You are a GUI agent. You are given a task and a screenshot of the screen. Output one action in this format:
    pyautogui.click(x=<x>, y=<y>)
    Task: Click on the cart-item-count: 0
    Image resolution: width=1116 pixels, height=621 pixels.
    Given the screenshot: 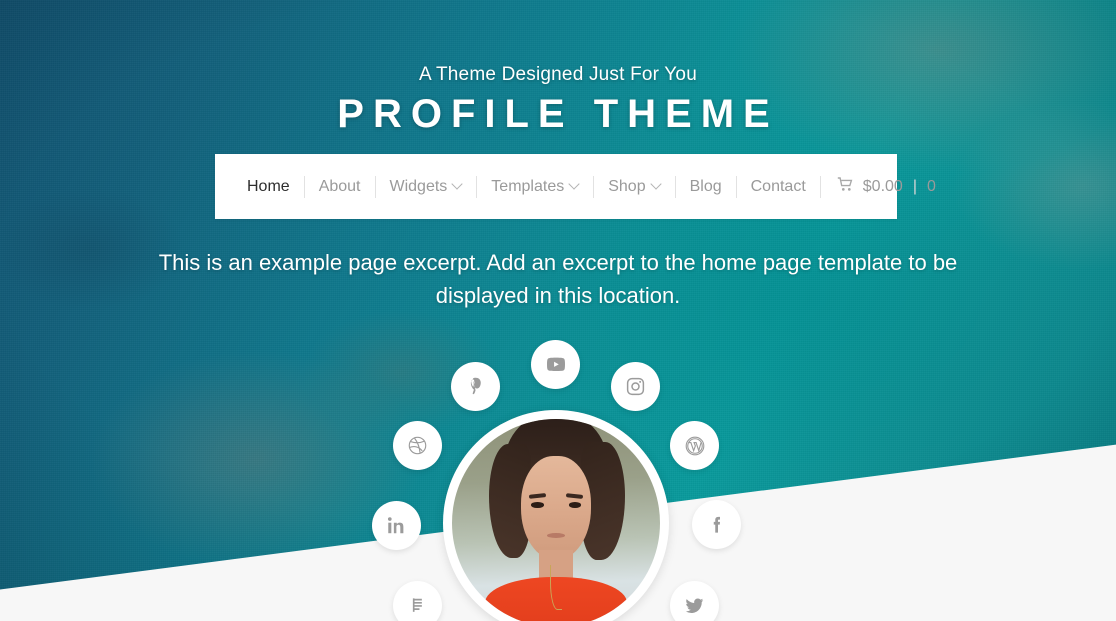 What is the action you would take?
    pyautogui.click(x=931, y=186)
    